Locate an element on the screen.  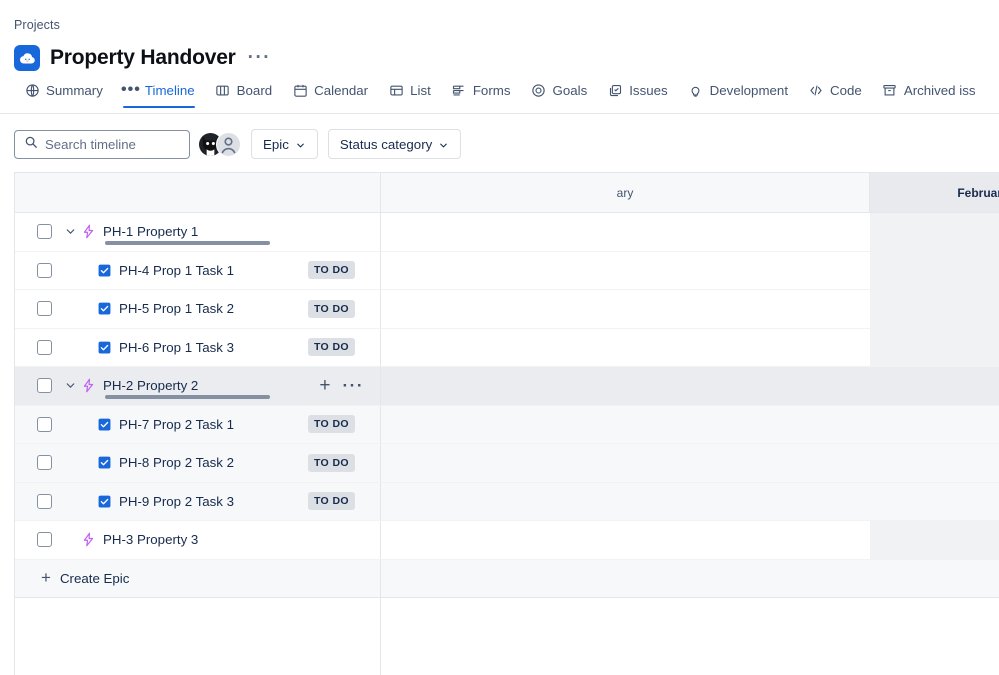
tab-development: Development is located at coordinates (738, 94).